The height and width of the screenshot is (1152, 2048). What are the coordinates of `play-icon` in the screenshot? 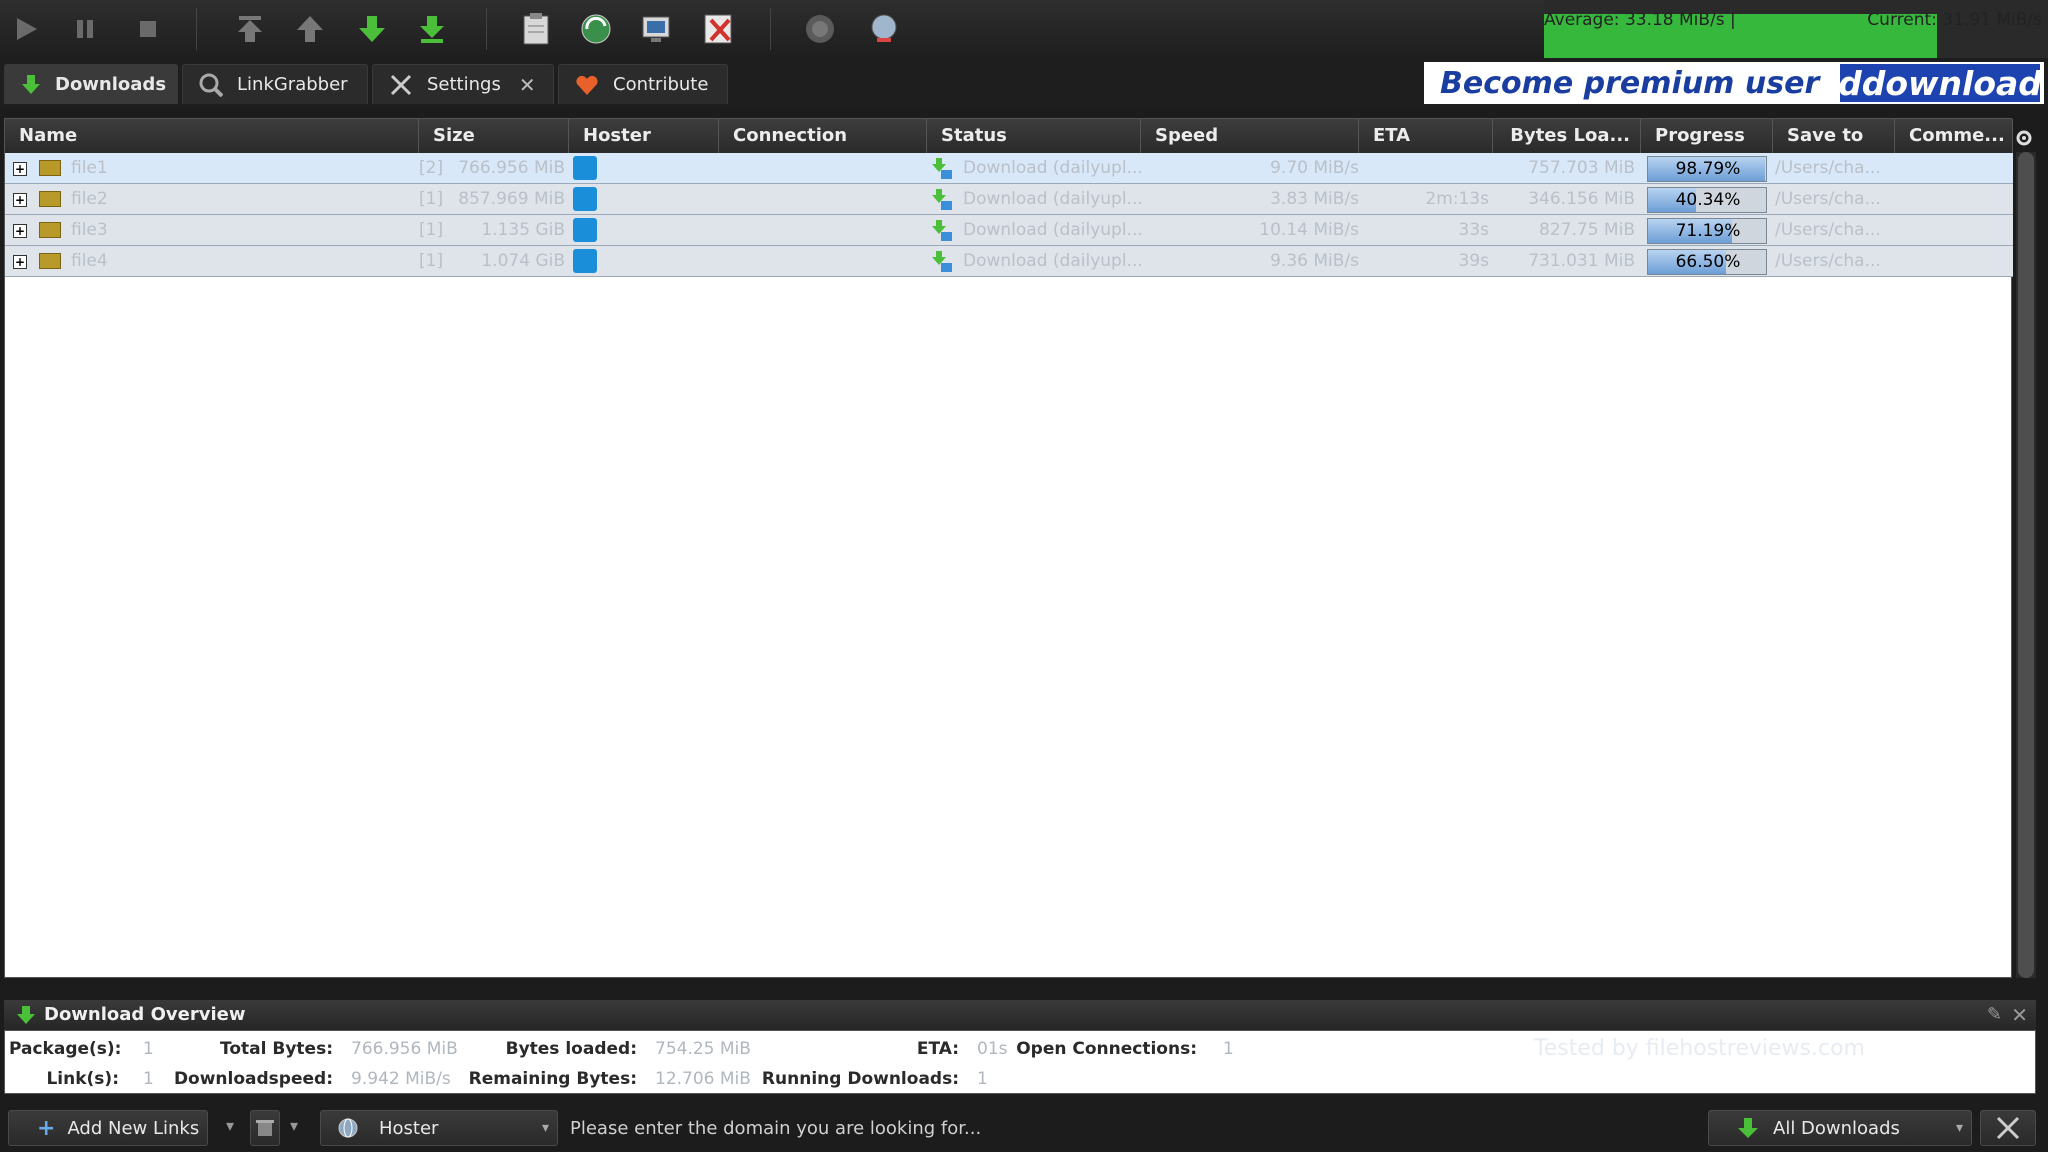 It's located at (26, 29).